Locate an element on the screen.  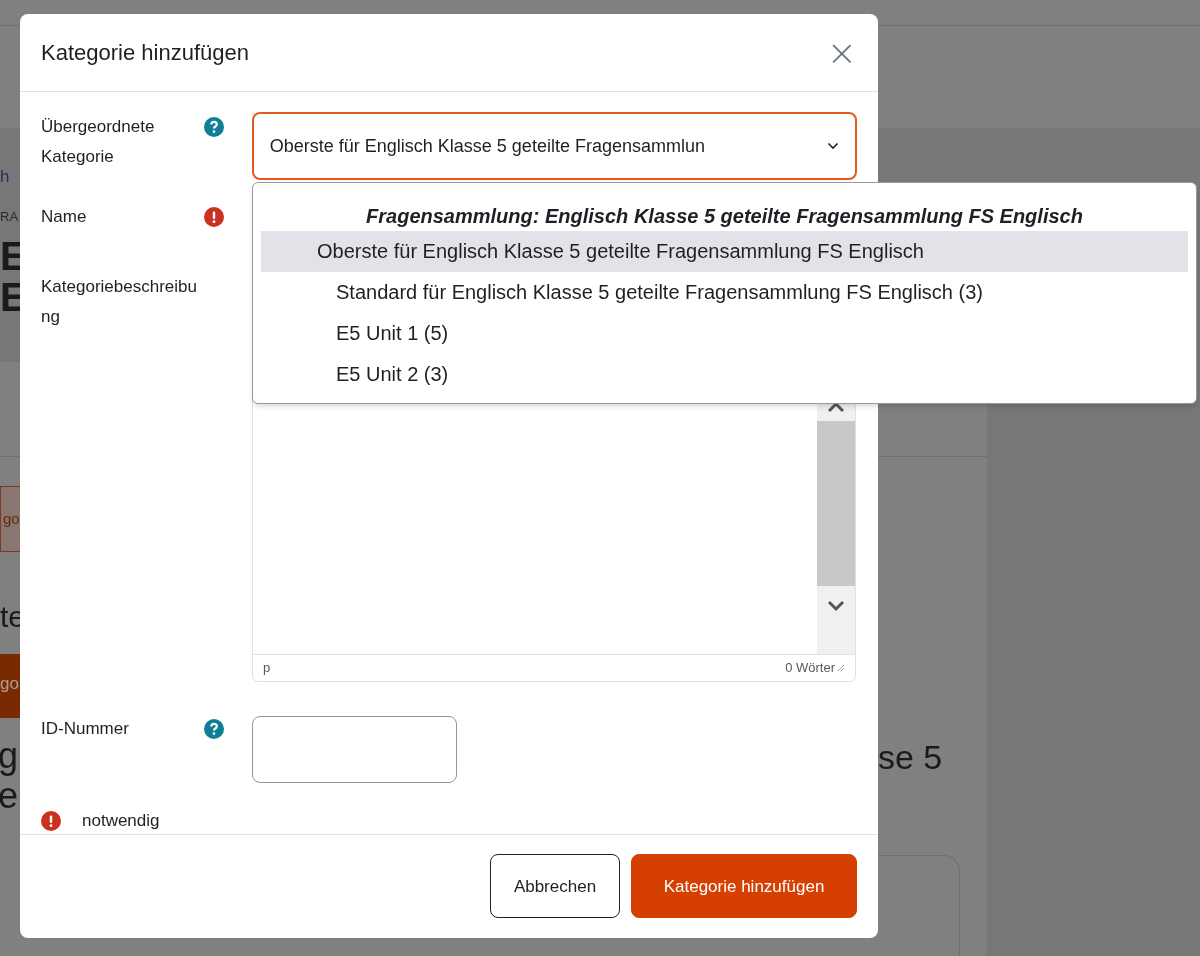
background-text: g is located at coordinates (9, 756).